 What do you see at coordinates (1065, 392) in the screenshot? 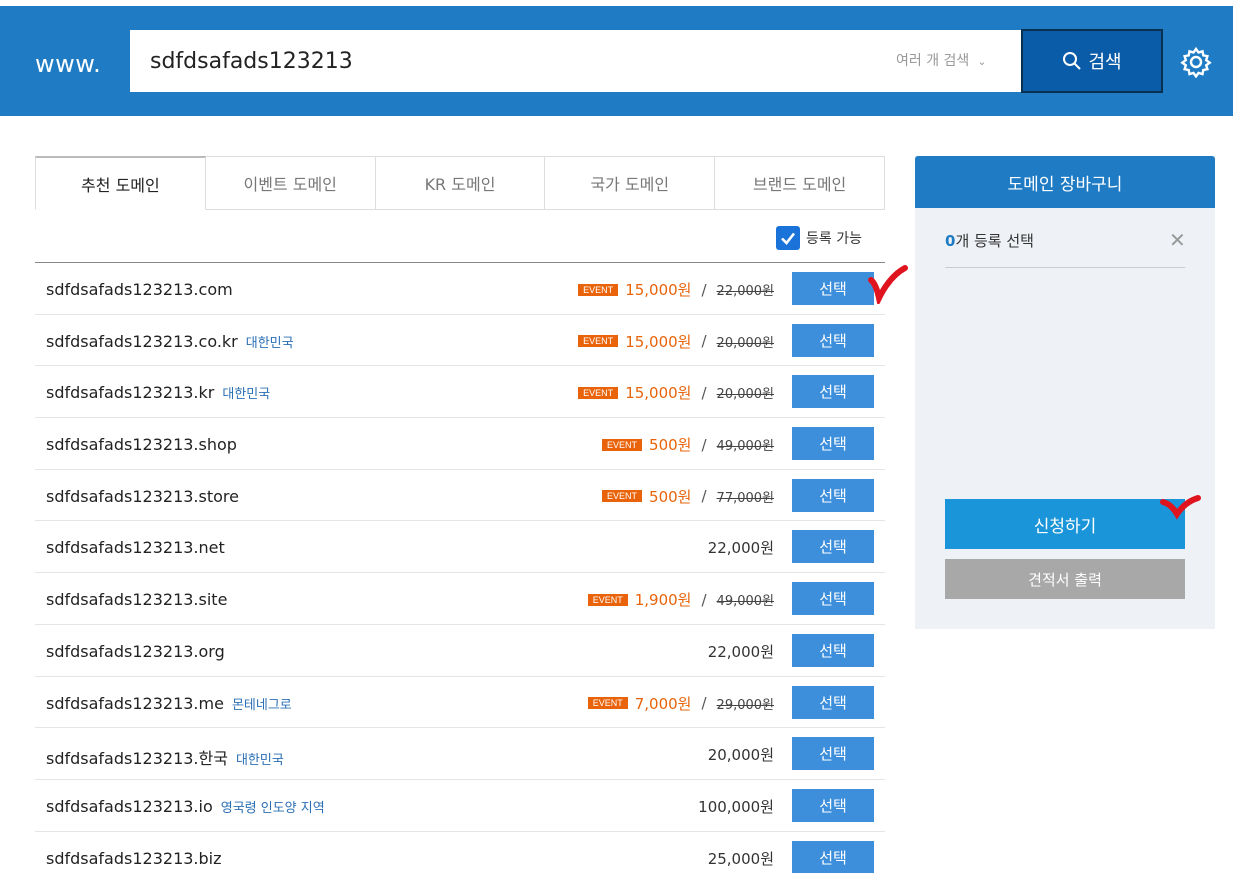
I see `domain-cart: 도메인 장바구니 0개 등록 선택 ✕ 신청하기 견적서 출력` at bounding box center [1065, 392].